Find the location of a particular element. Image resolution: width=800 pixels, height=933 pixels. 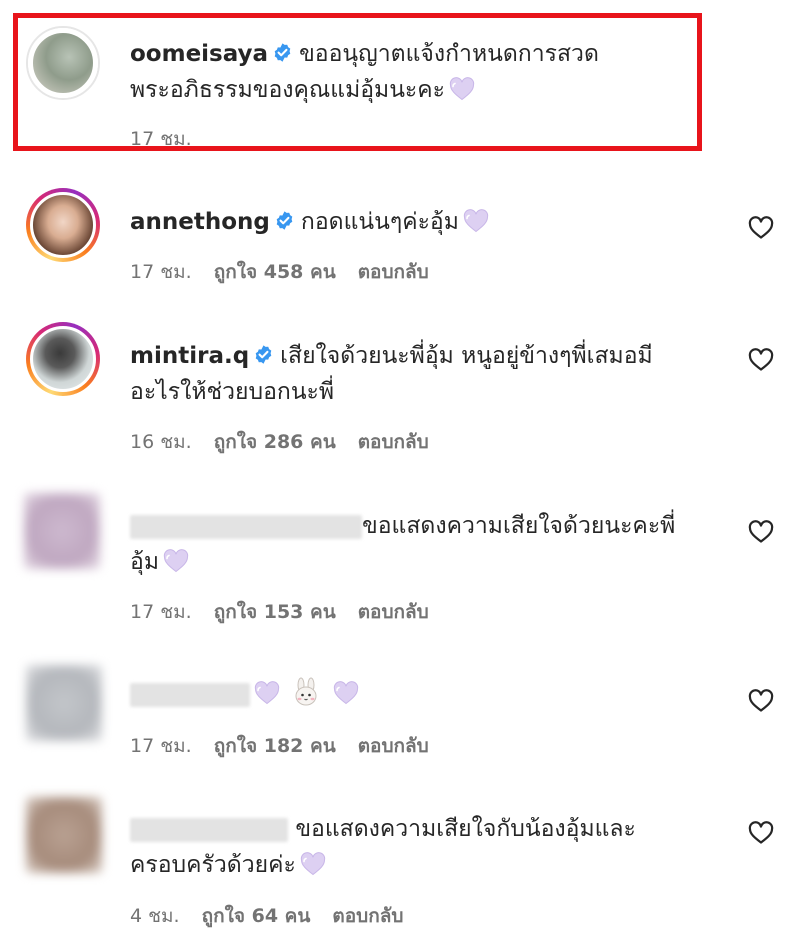

comment-meta: 17 ชม. ถูกใจ 458 คน ตอบกลับ is located at coordinates (290, 272).